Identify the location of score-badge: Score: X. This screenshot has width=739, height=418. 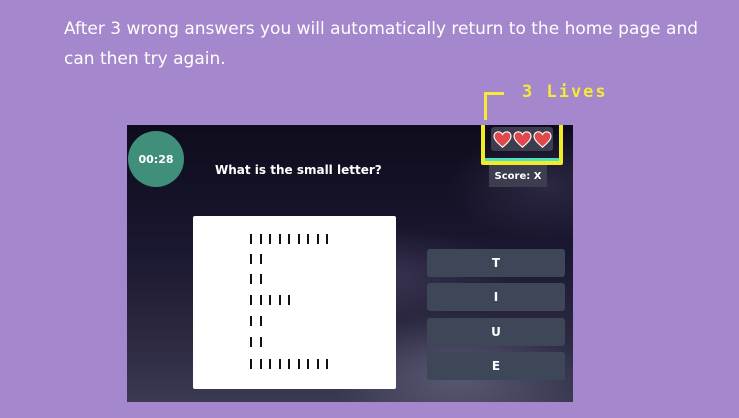
(518, 176).